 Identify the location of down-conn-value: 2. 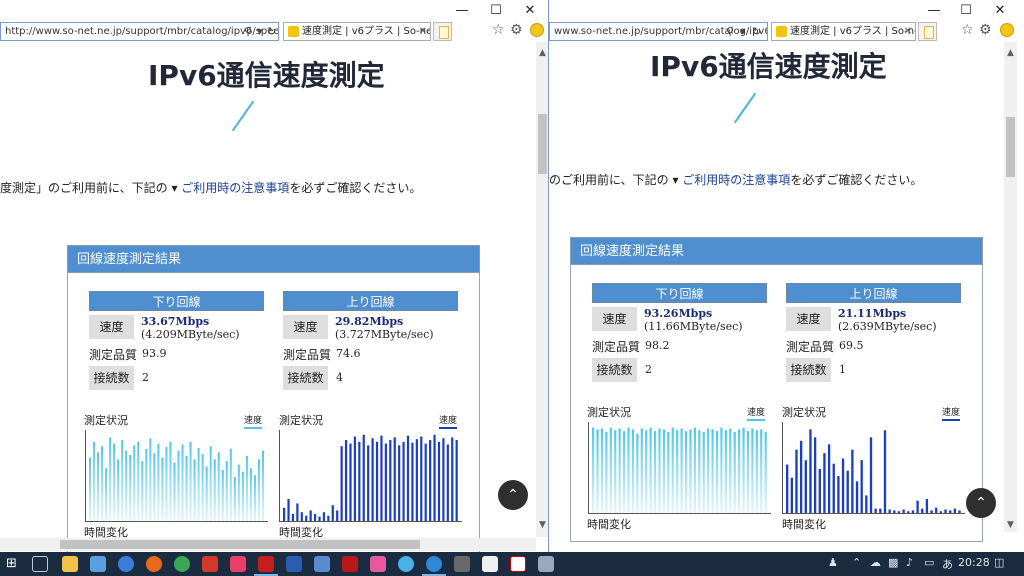
(648, 369).